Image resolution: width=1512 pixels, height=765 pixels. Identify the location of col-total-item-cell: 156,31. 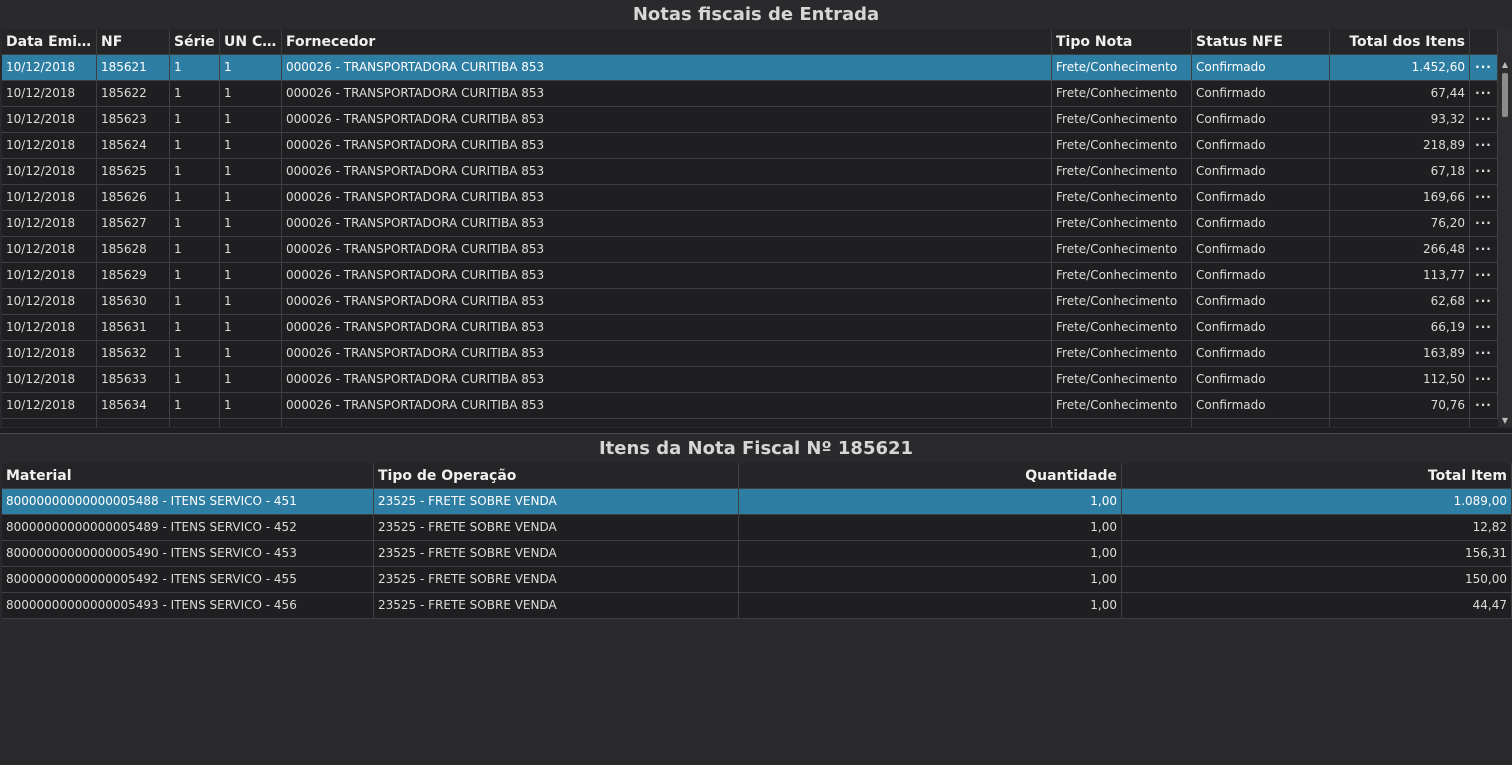
(1317, 553).